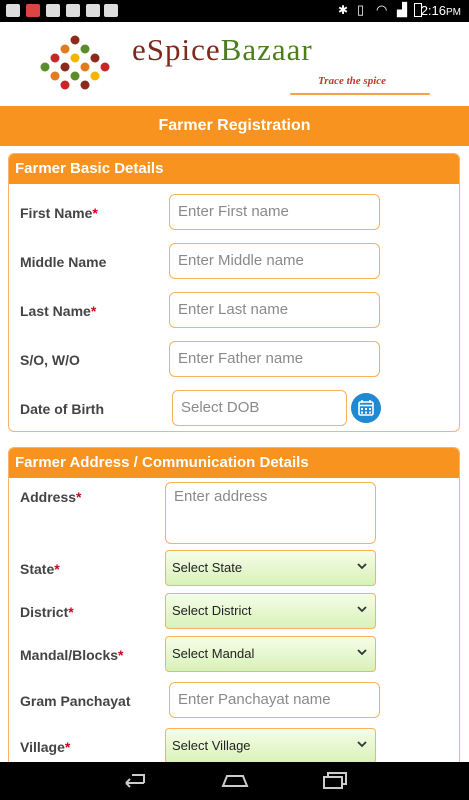 The width and height of the screenshot is (469, 800). What do you see at coordinates (234, 126) in the screenshot?
I see `page-title: Farmer Registration` at bounding box center [234, 126].